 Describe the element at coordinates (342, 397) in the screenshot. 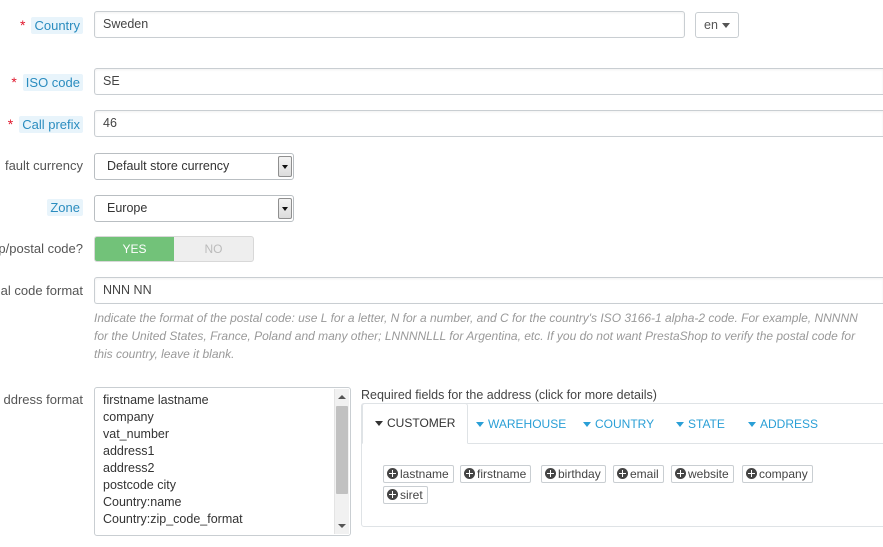

I see `scroll-up-icon` at that location.